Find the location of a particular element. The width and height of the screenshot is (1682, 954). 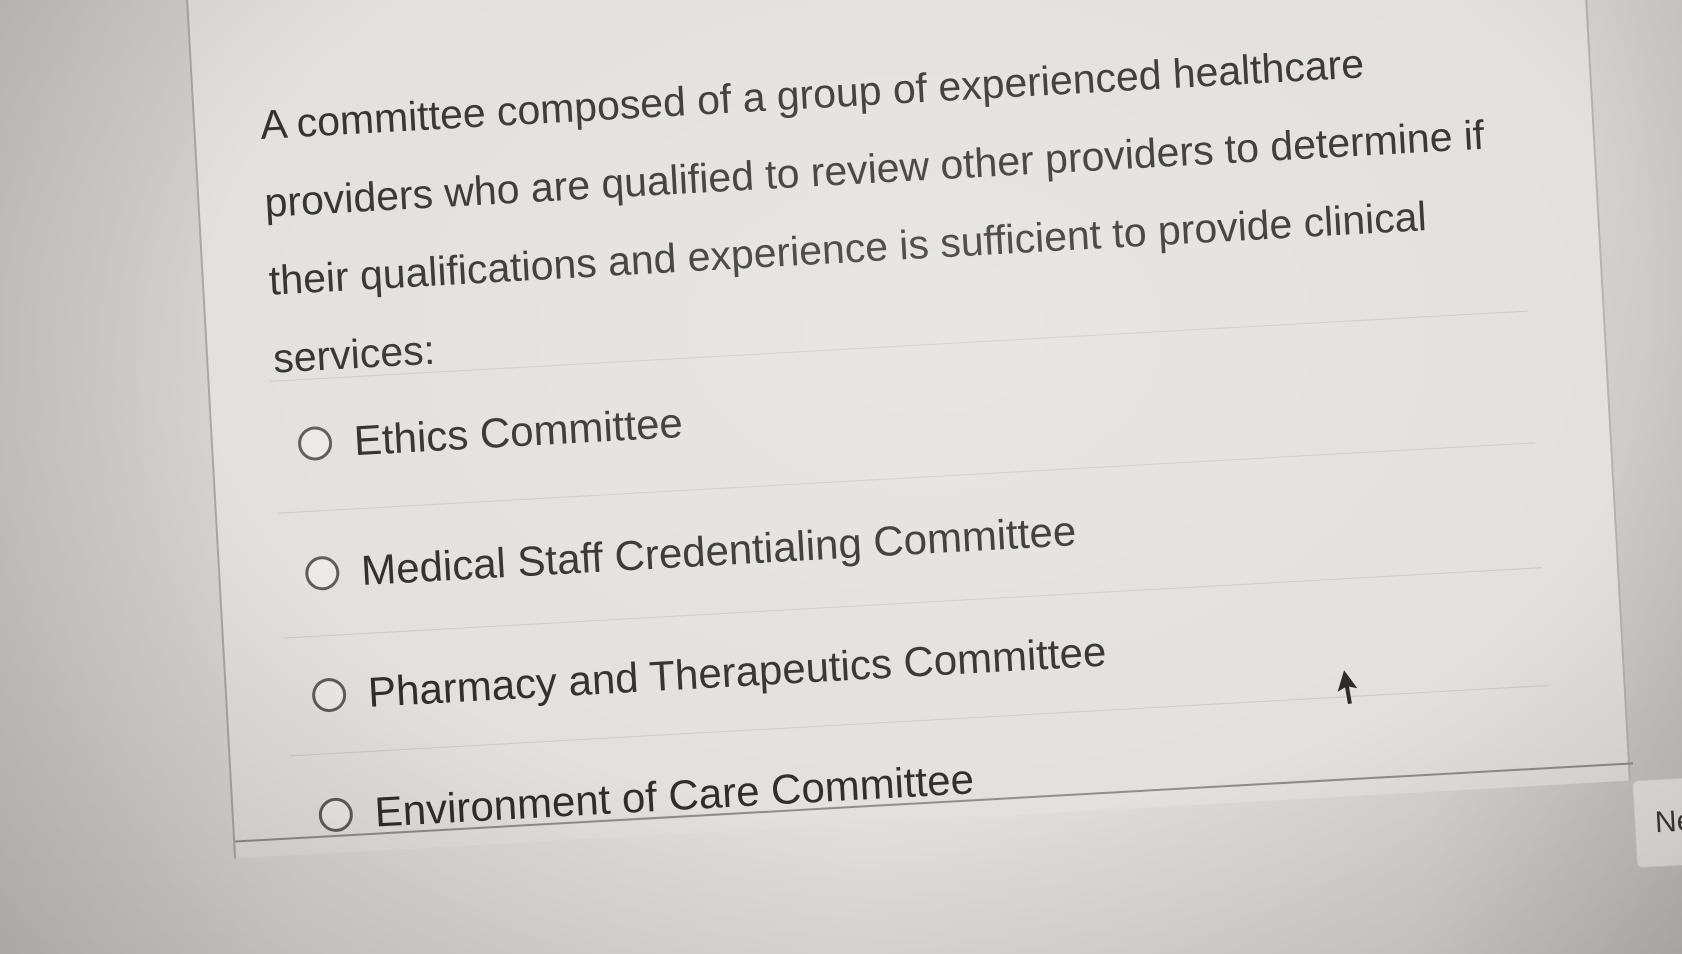

next-button: Next is located at coordinates (1656, 821).